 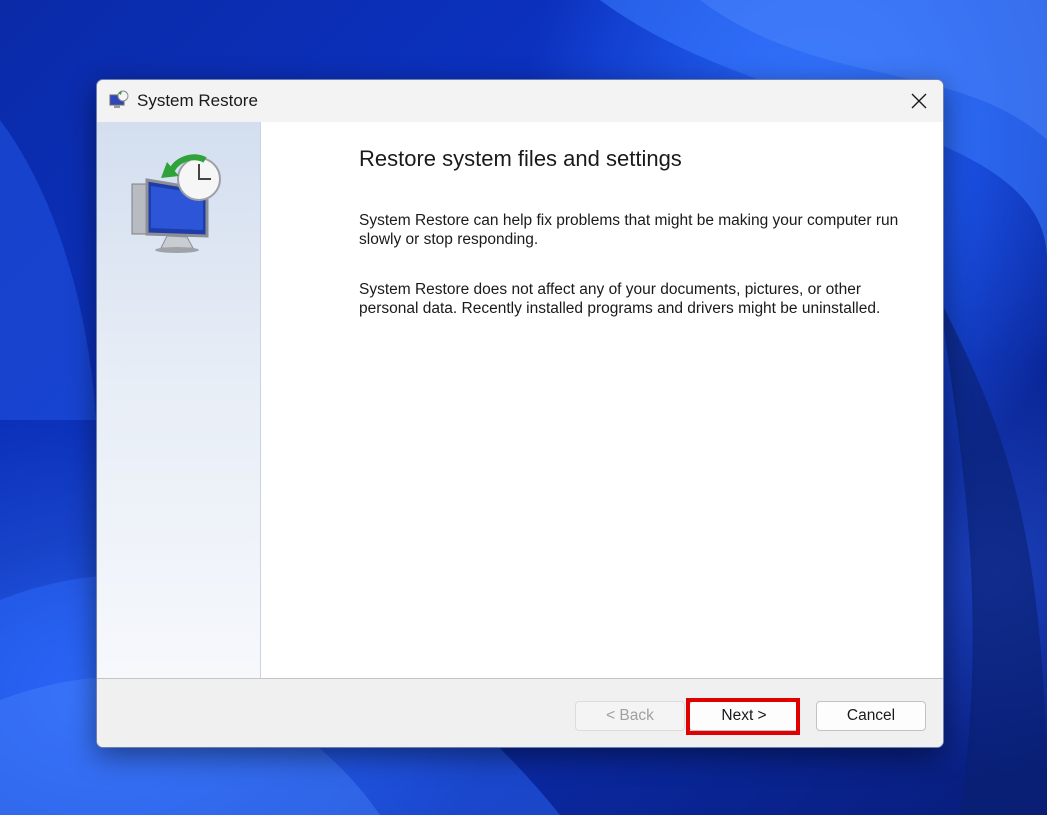 I want to click on cancel-button: Cancel, so click(x=871, y=716).